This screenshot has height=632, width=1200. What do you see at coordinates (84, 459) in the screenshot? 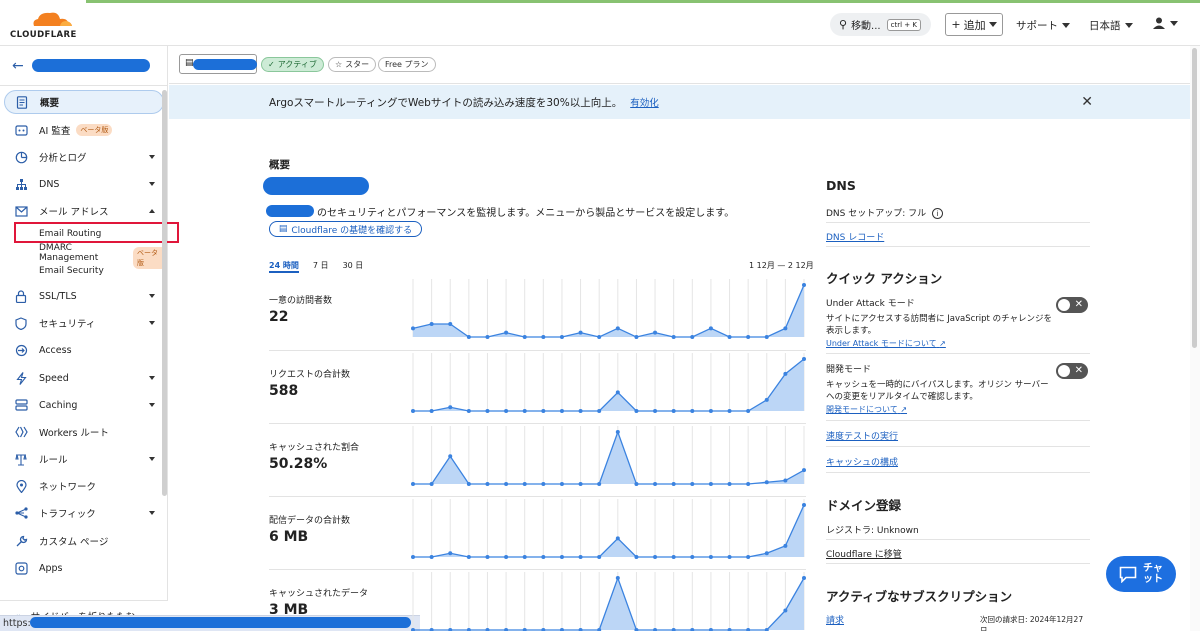
I see `sidebar-item-rules: ルール` at bounding box center [84, 459].